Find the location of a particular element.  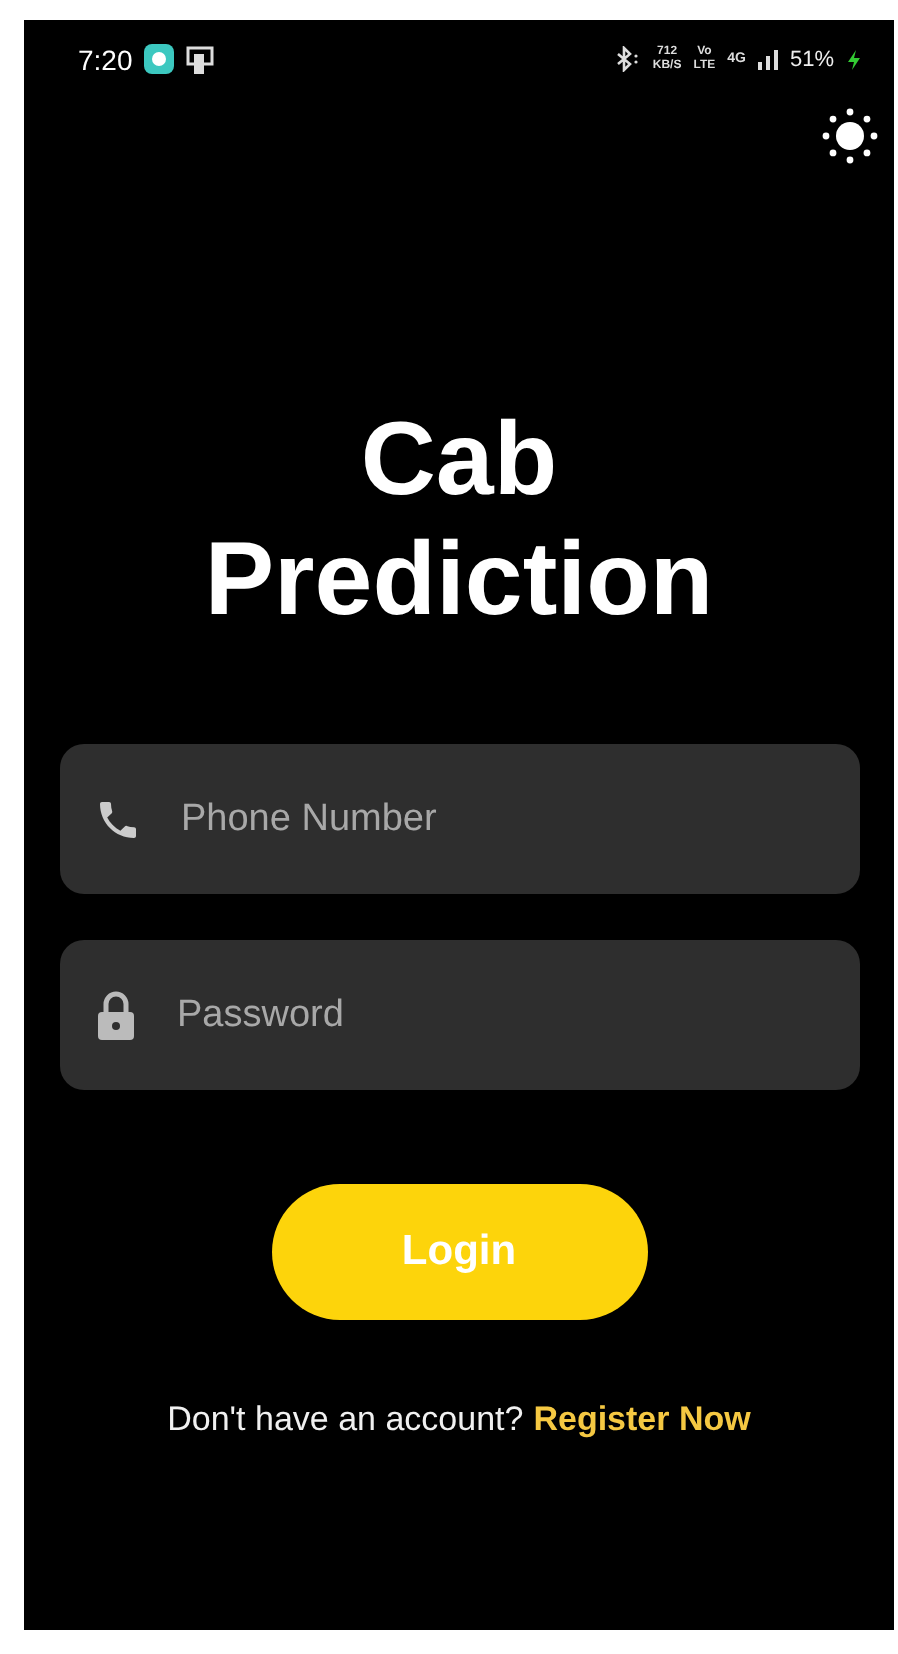

text-input: Phone Number is located at coordinates (518, 819).